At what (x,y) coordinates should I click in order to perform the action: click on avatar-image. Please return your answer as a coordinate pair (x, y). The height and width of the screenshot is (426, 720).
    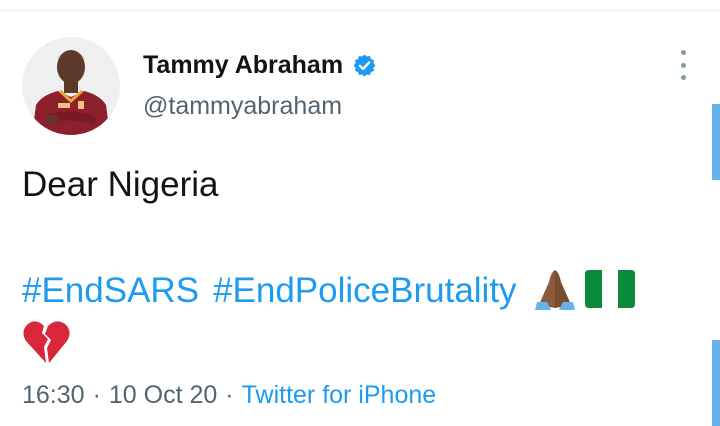
    Looking at the image, I should click on (71, 86).